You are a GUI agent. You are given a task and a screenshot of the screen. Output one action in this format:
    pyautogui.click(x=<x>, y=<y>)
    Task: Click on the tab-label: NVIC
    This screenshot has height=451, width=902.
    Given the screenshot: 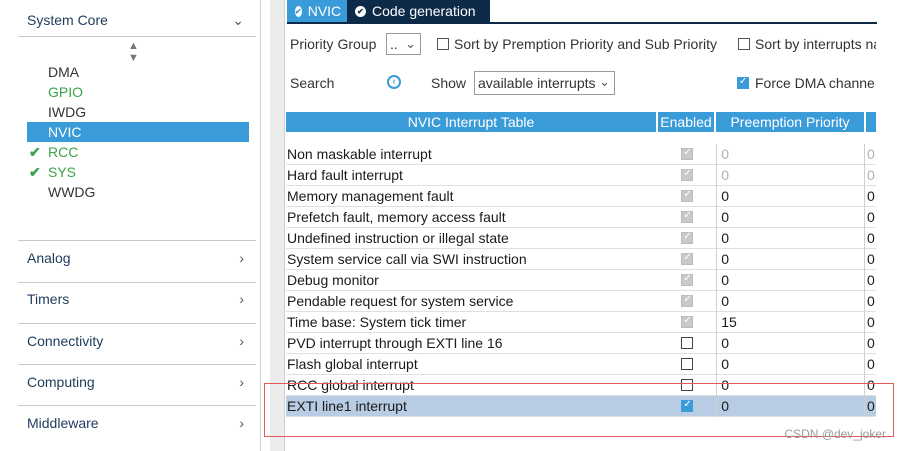 What is the action you would take?
    pyautogui.click(x=324, y=11)
    